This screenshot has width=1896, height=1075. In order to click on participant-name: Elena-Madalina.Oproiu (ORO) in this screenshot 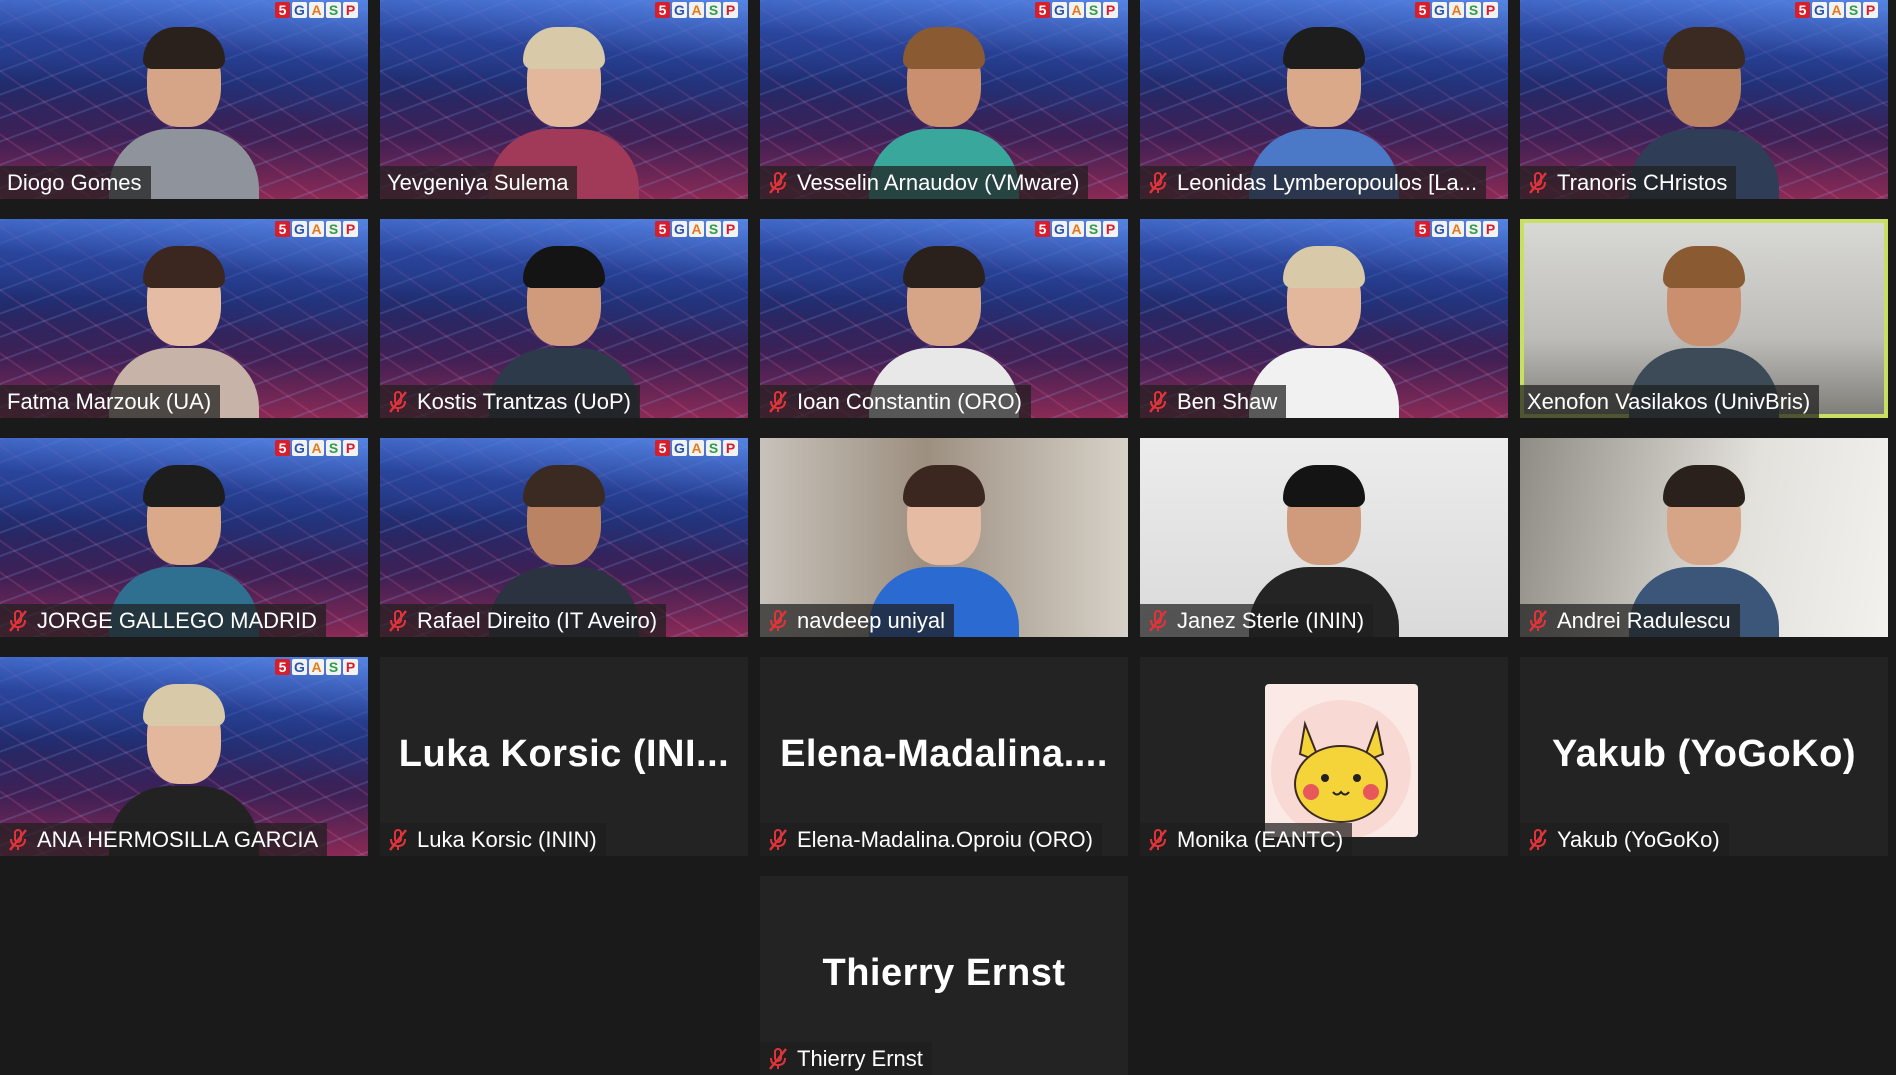, I will do `click(945, 839)`.